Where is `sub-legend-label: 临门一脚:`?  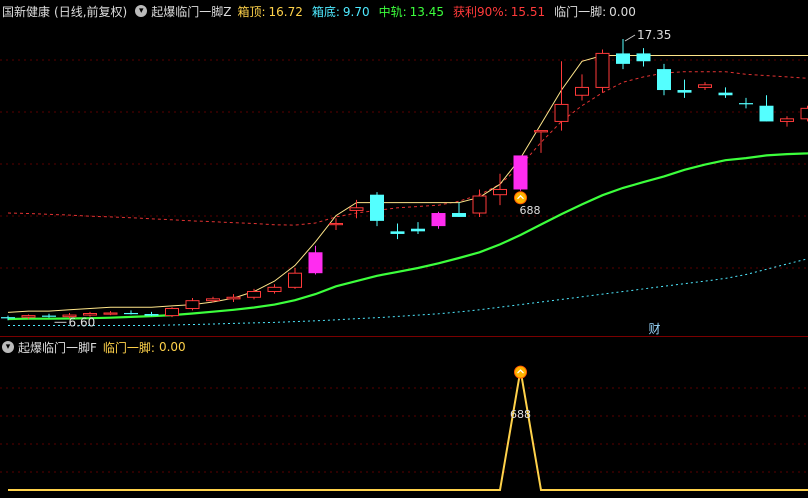
sub-legend-label: 临门一脚: is located at coordinates (128, 347).